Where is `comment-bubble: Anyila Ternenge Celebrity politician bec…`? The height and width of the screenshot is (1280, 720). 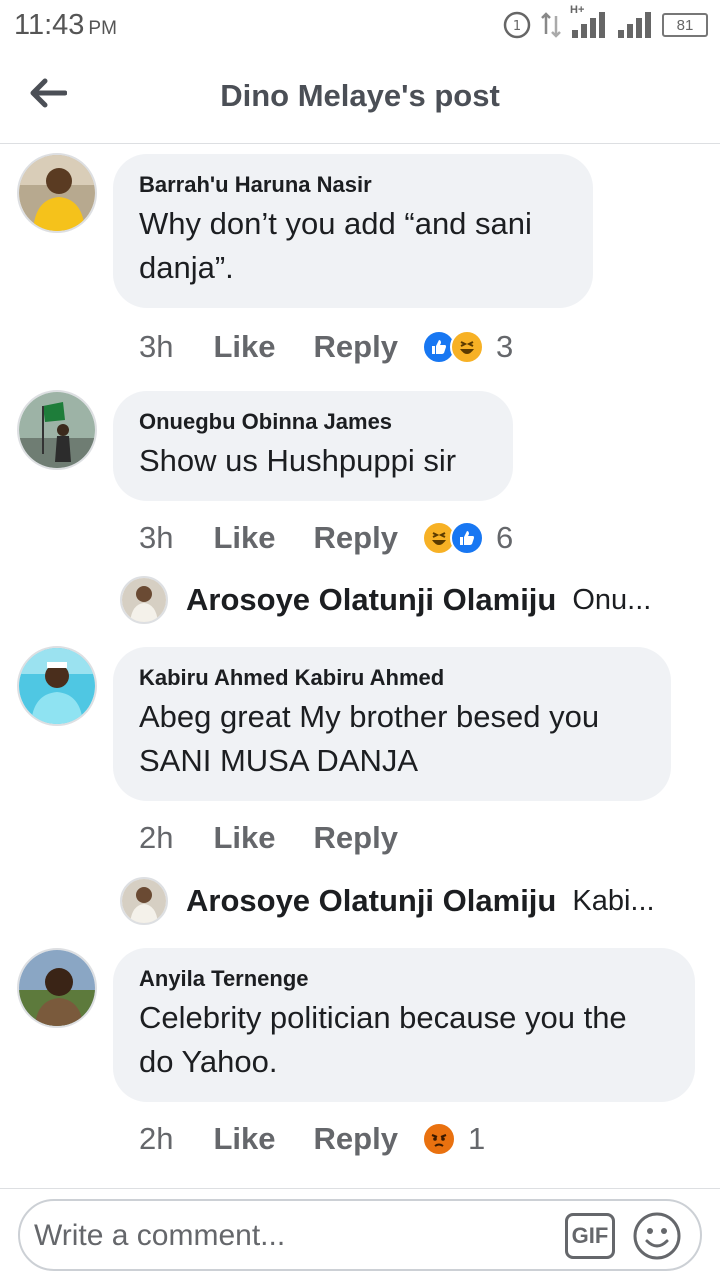 comment-bubble: Anyila Ternenge Celebrity politician bec… is located at coordinates (404, 1025).